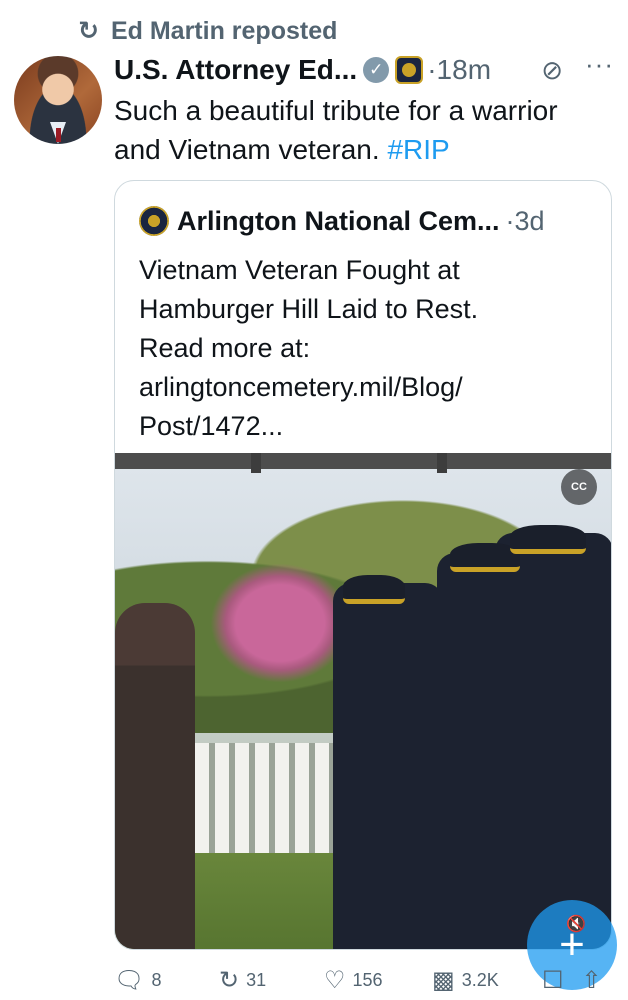 This screenshot has width=628, height=1000. I want to click on quoted-line: Read more at:, so click(225, 348).